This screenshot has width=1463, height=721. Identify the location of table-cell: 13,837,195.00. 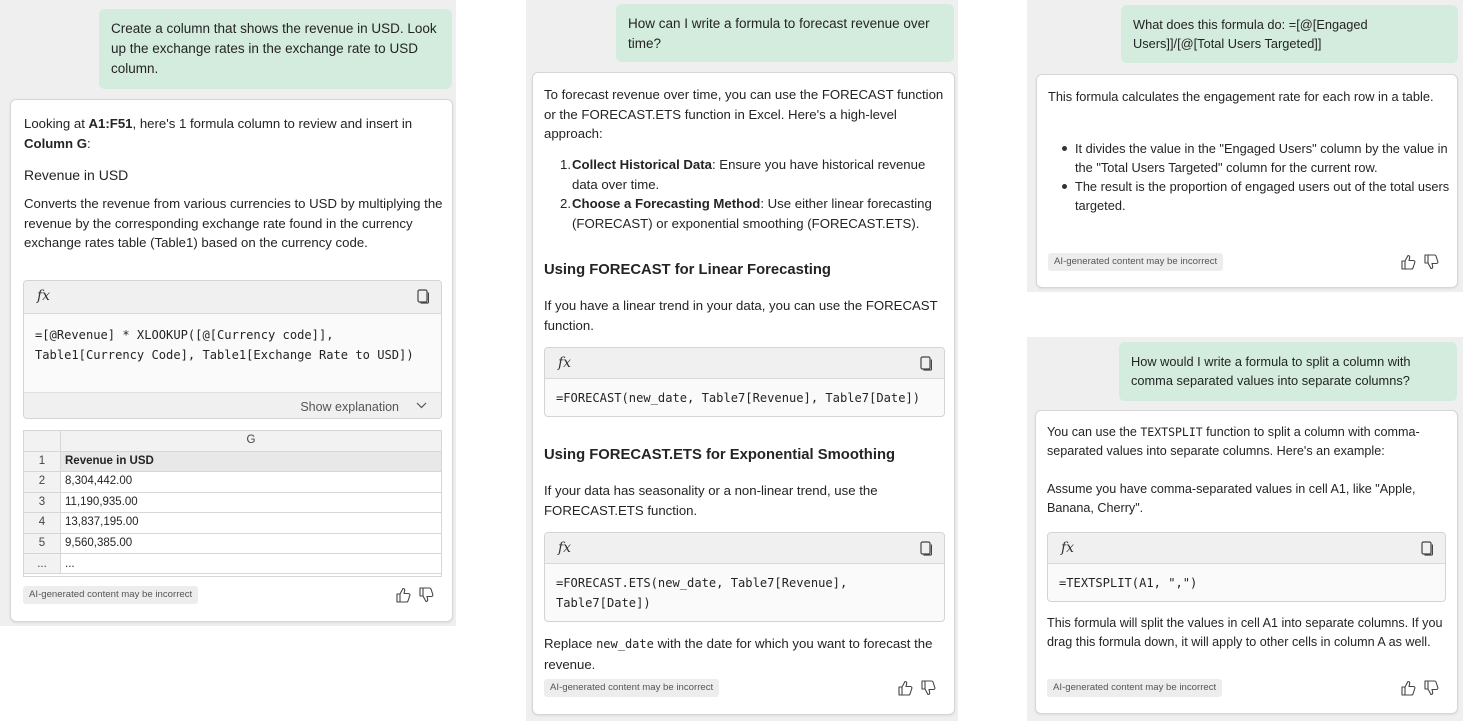
(250, 523).